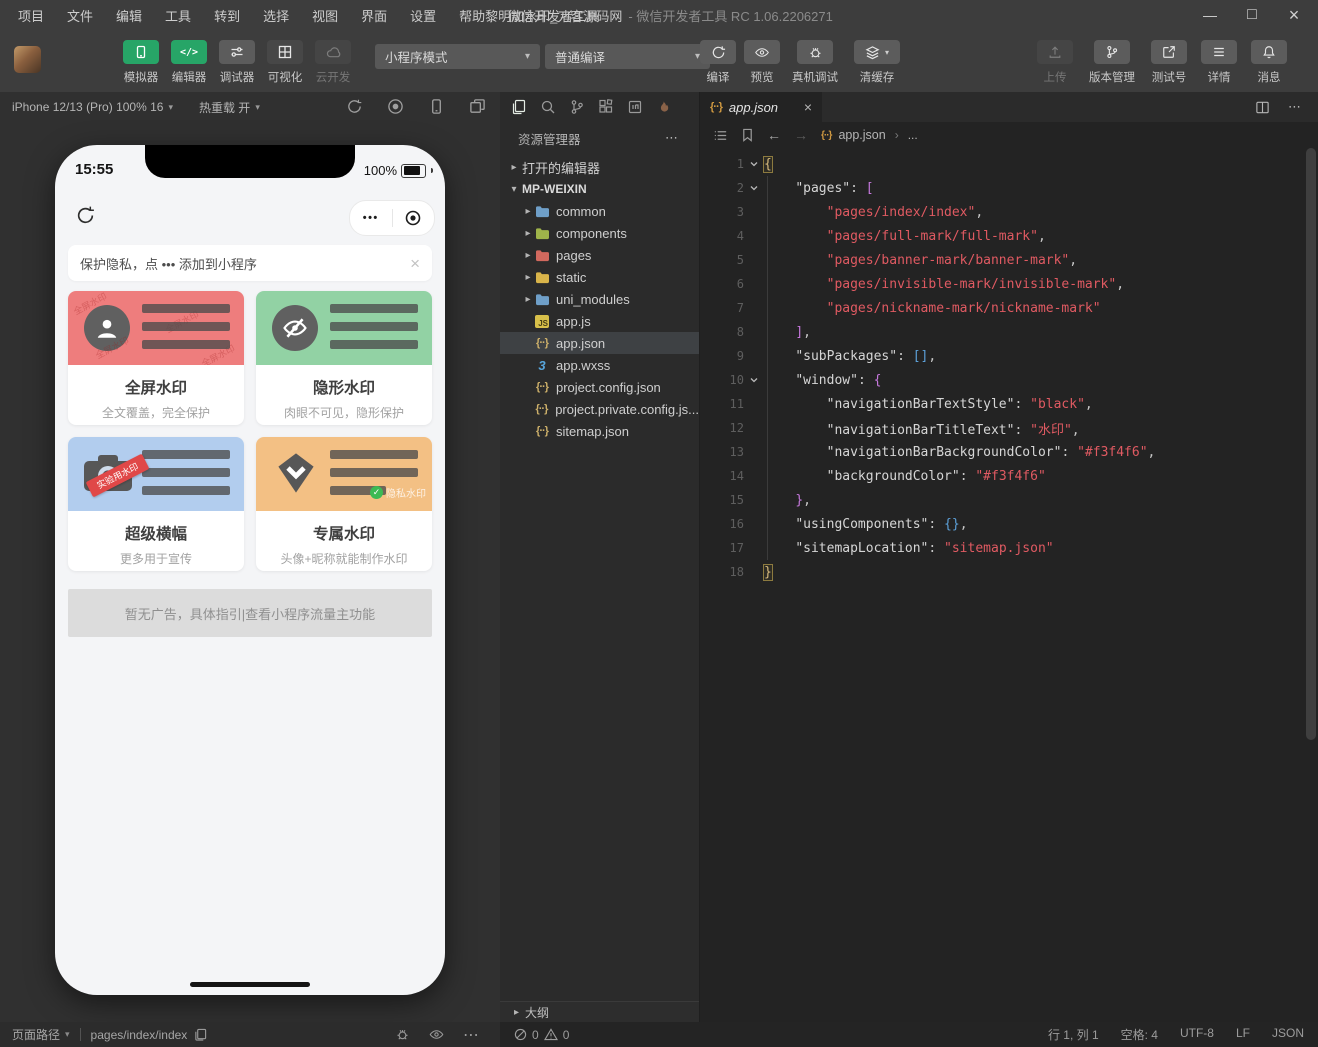 The width and height of the screenshot is (1318, 1047). What do you see at coordinates (672, 138) in the screenshot?
I see `explorer-more-icon: ⋯` at bounding box center [672, 138].